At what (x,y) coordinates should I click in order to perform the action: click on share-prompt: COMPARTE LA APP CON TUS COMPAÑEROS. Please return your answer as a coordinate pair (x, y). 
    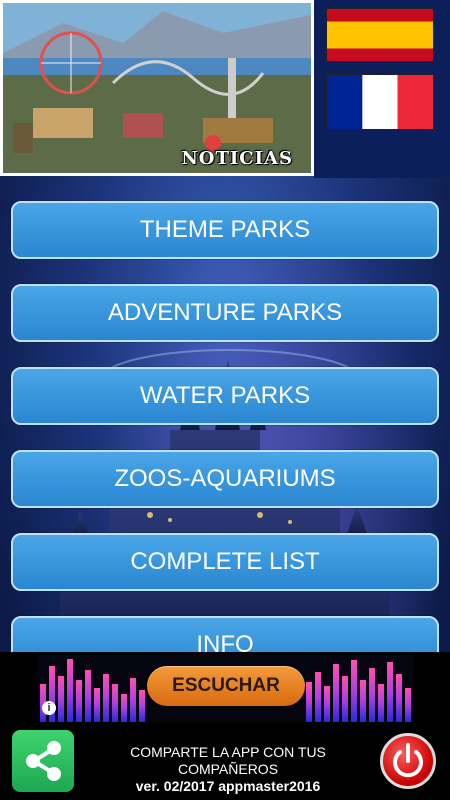
    Looking at the image, I should click on (228, 760).